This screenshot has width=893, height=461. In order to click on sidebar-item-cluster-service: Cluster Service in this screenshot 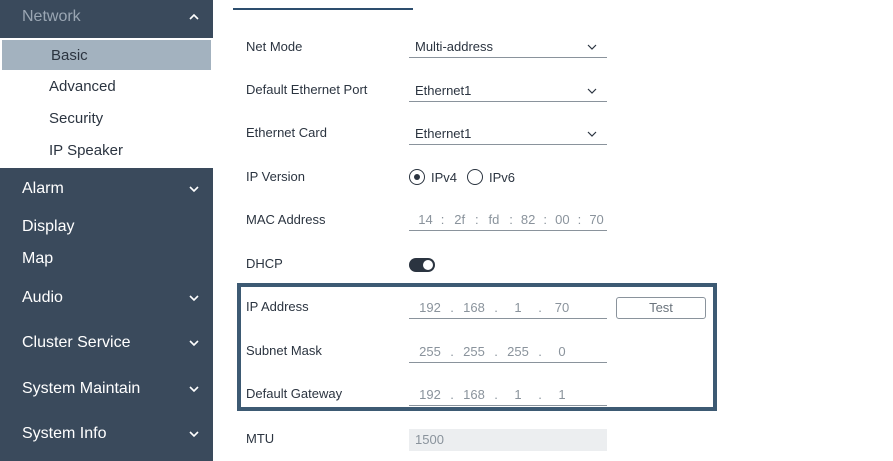, I will do `click(106, 343)`.